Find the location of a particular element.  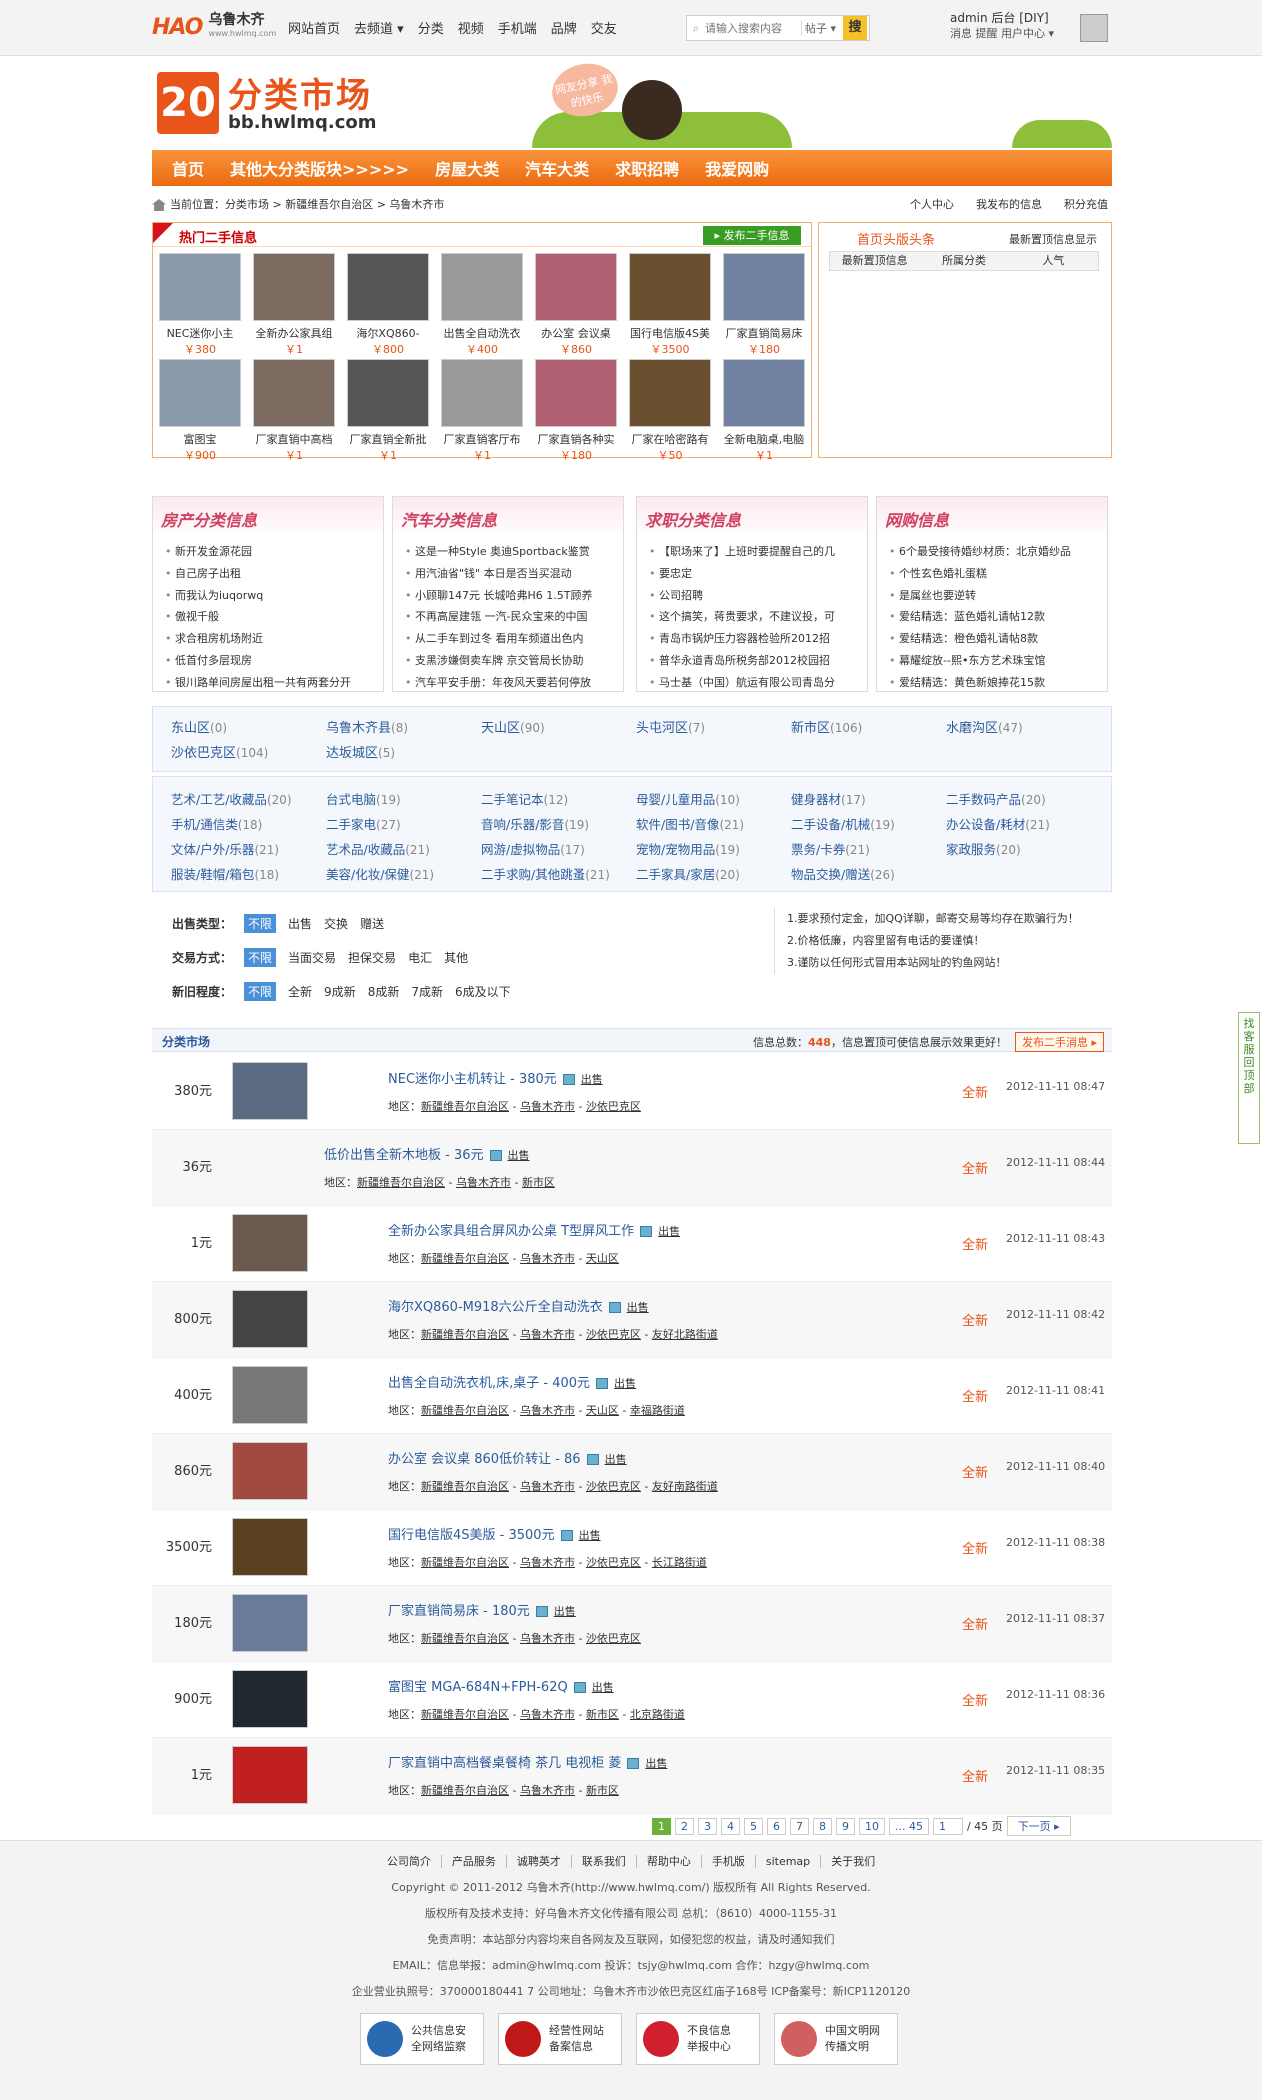

list-item: 不再高屋建瓴 一汽-民众宝来的中国 is located at coordinates (511, 617).